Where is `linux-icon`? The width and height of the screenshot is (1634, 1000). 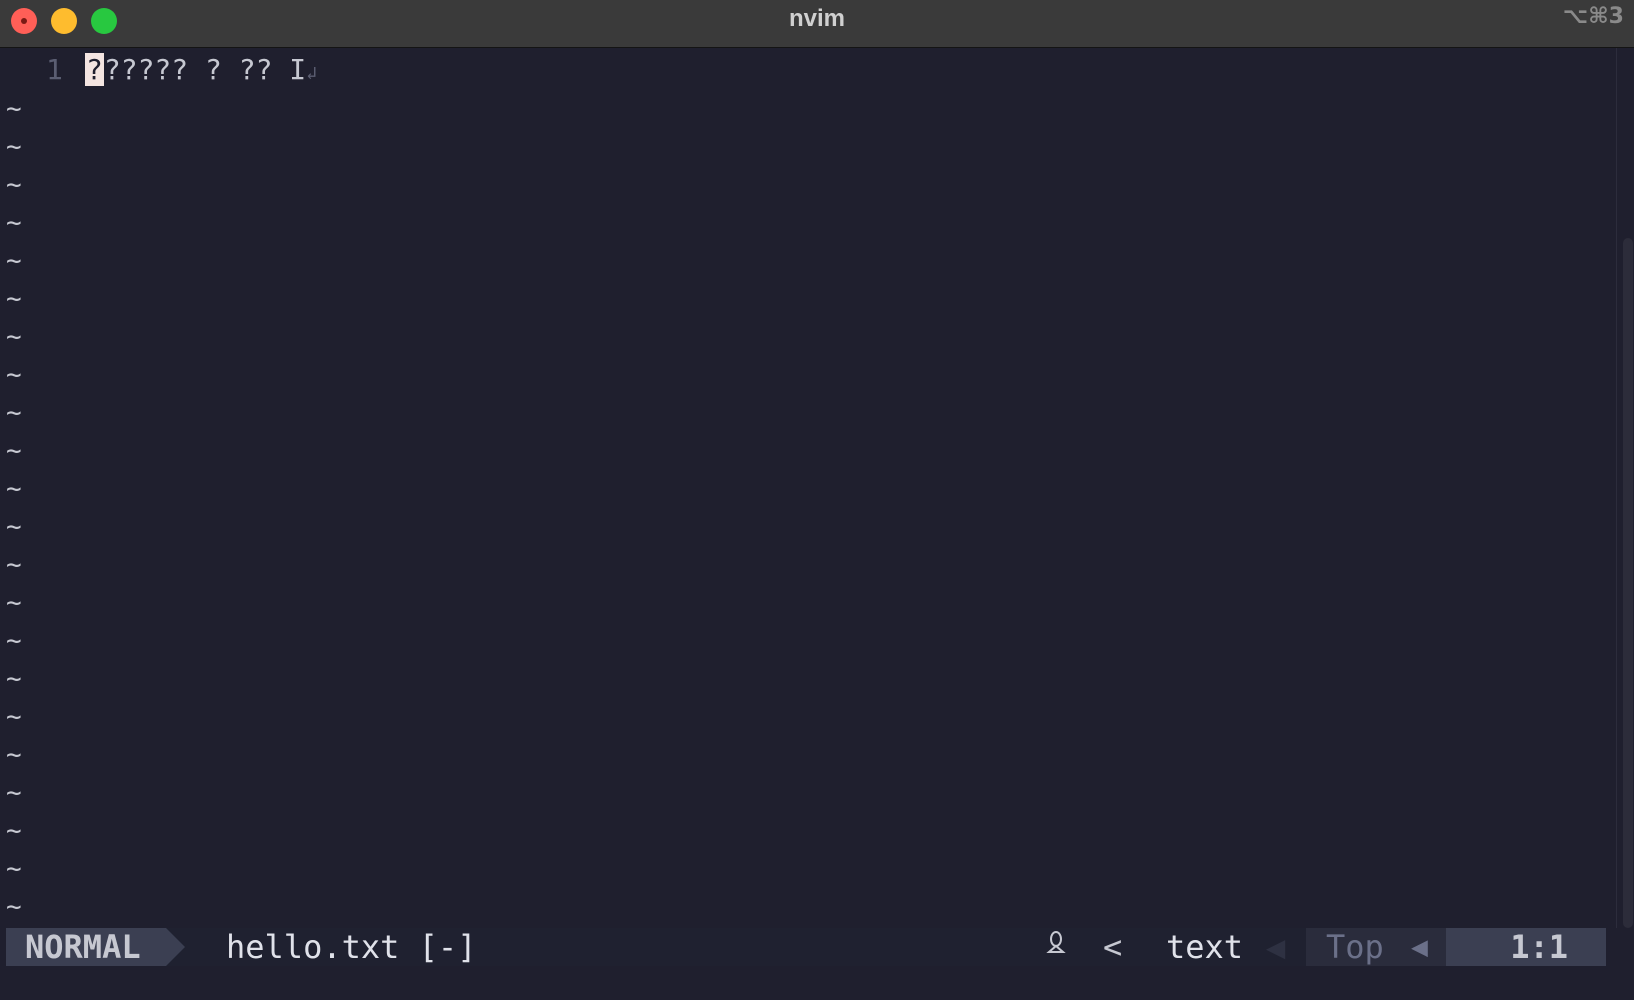 linux-icon is located at coordinates (1056, 949).